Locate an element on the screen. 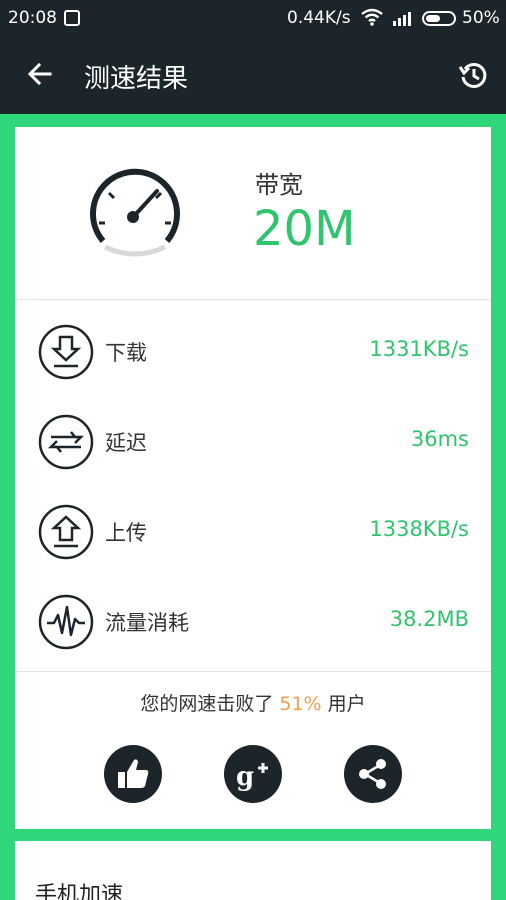 The width and height of the screenshot is (506, 900). share-button is located at coordinates (373, 774).